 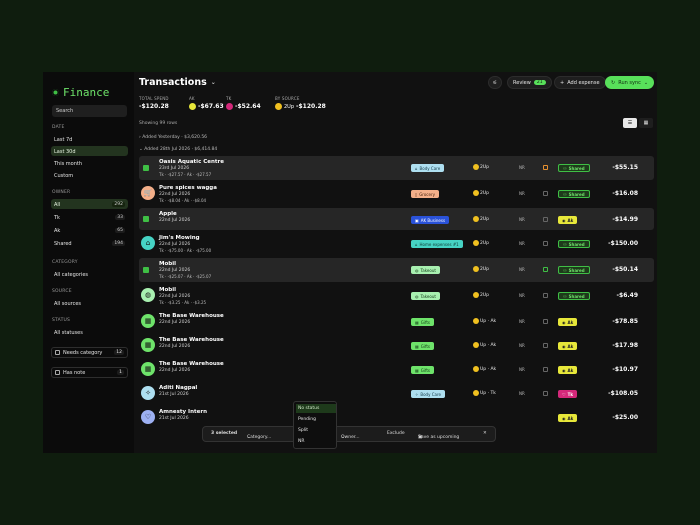 What do you see at coordinates (428, 394) in the screenshot?
I see `category-badge: ✧ Body Care` at bounding box center [428, 394].